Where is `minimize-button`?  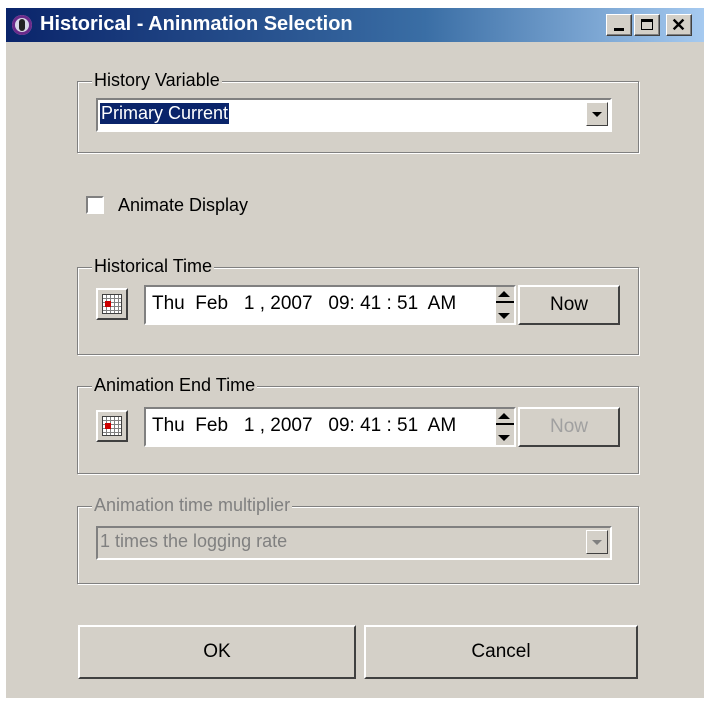
minimize-button is located at coordinates (619, 25).